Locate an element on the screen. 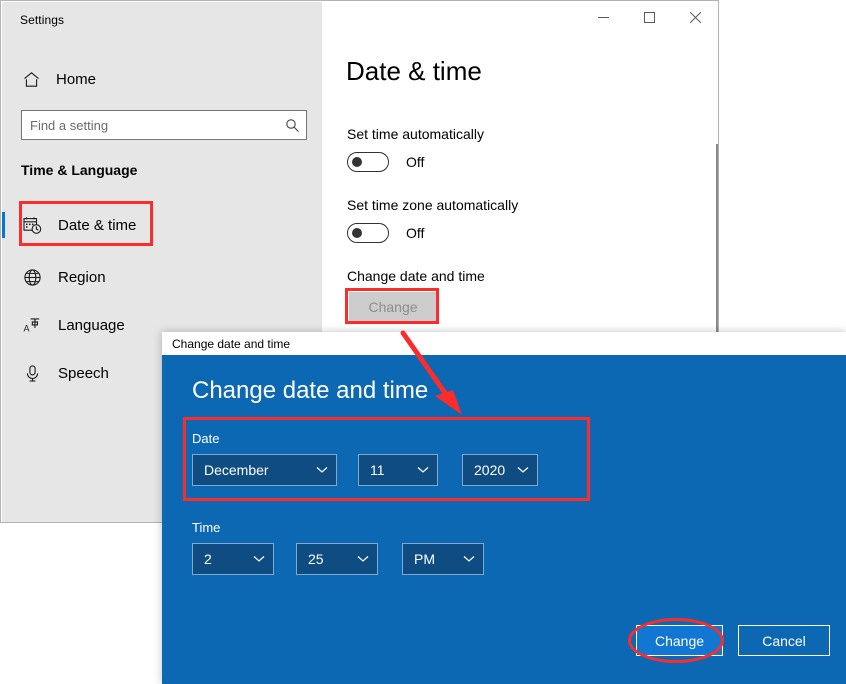 The width and height of the screenshot is (846, 684). dialog-change-button: Change is located at coordinates (679, 640).